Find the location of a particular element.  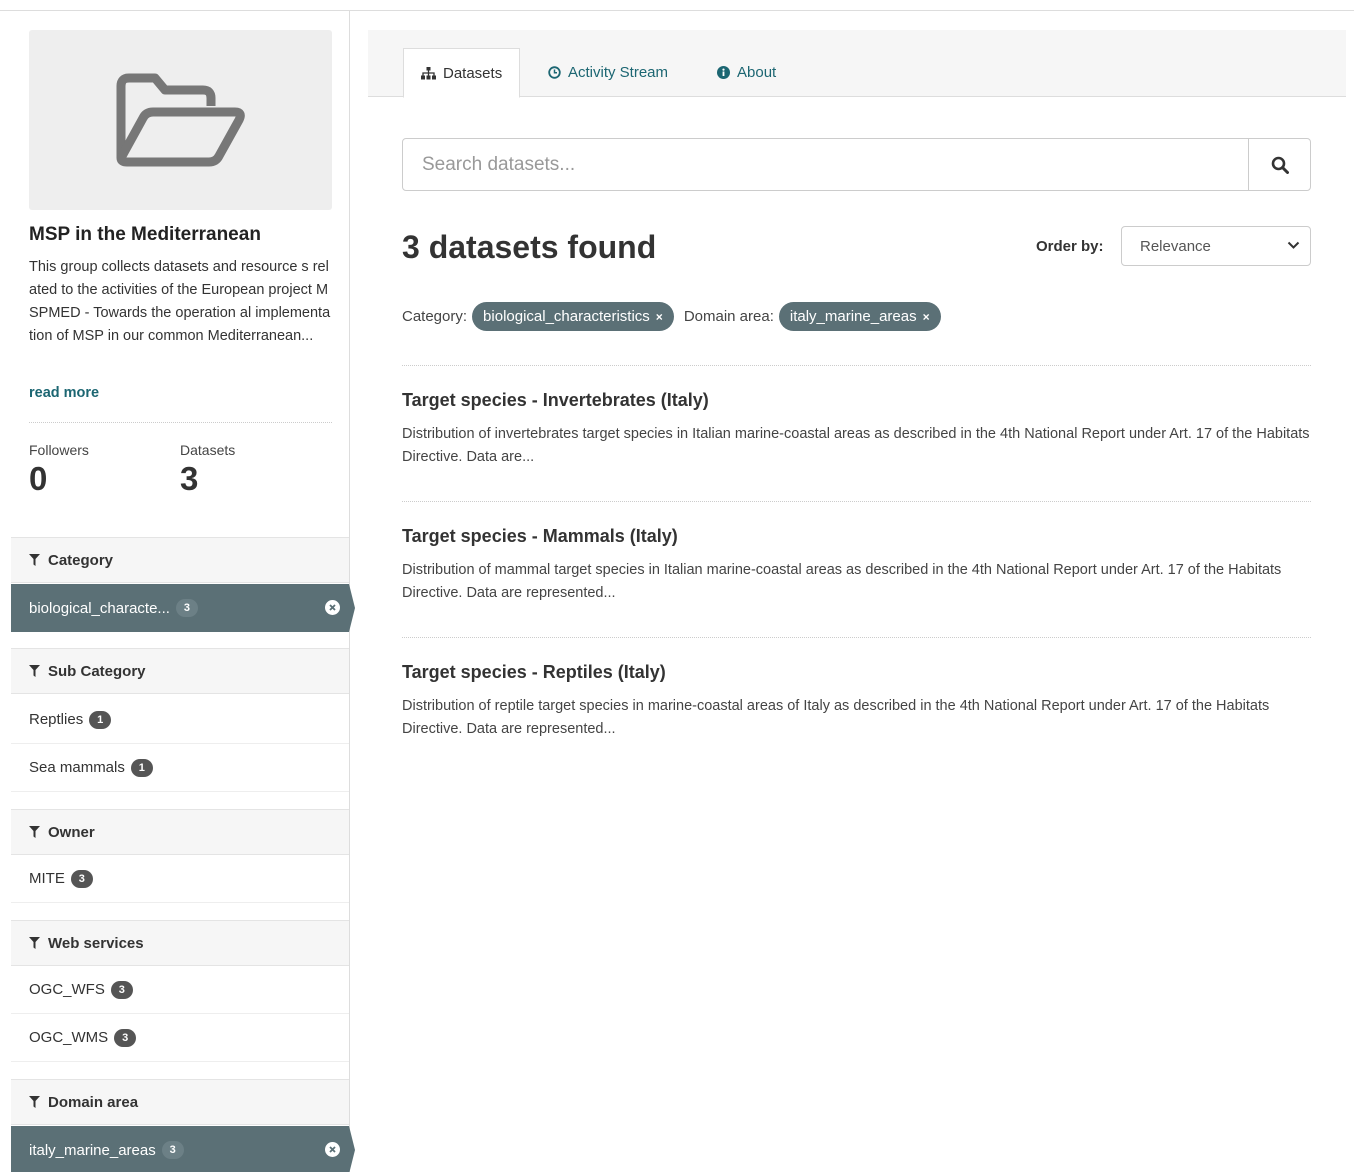

facet-item-label: Reptlies is located at coordinates (56, 719).